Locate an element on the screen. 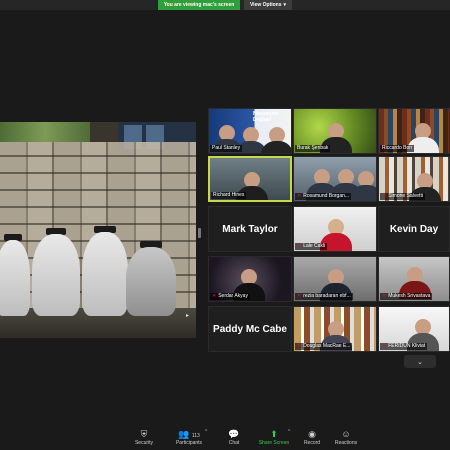 Image resolution: width=450 pixels, height=450 pixels. security-button: ⛨ Security is located at coordinates (144, 439).